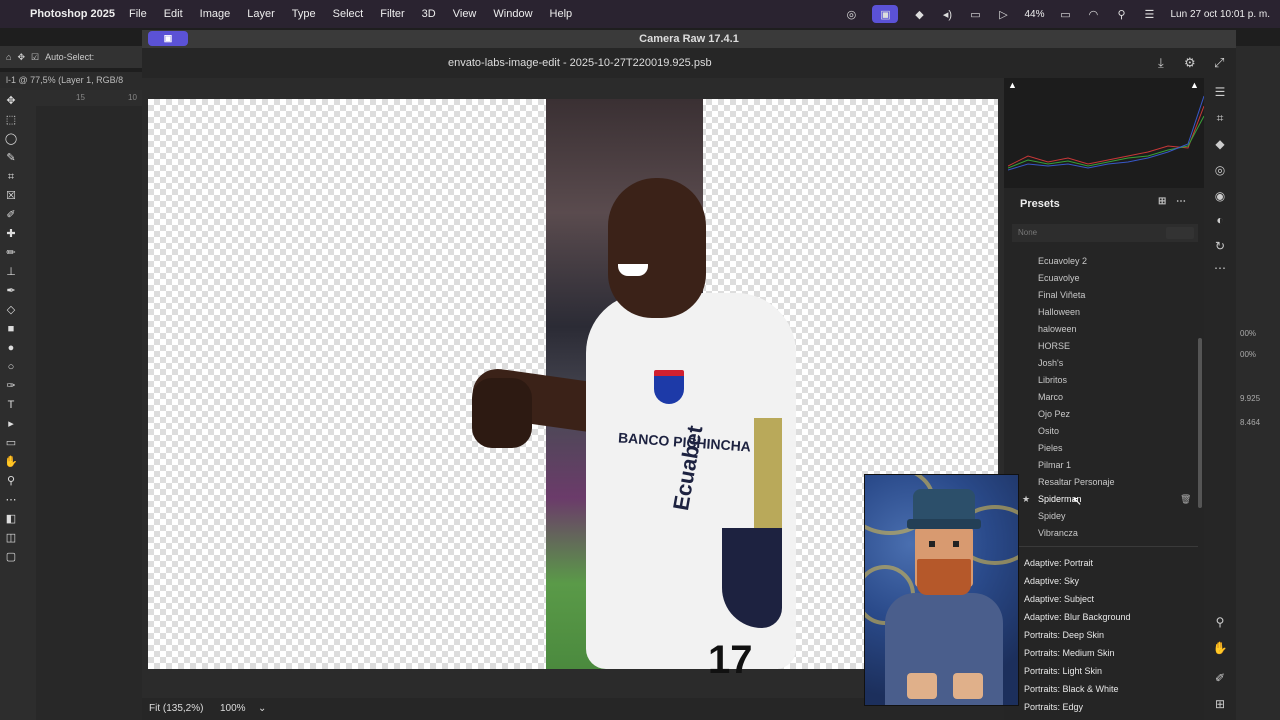 The width and height of the screenshot is (1280, 720). Describe the element at coordinates (11, 329) in the screenshot. I see `gradient-icon: ■` at that location.